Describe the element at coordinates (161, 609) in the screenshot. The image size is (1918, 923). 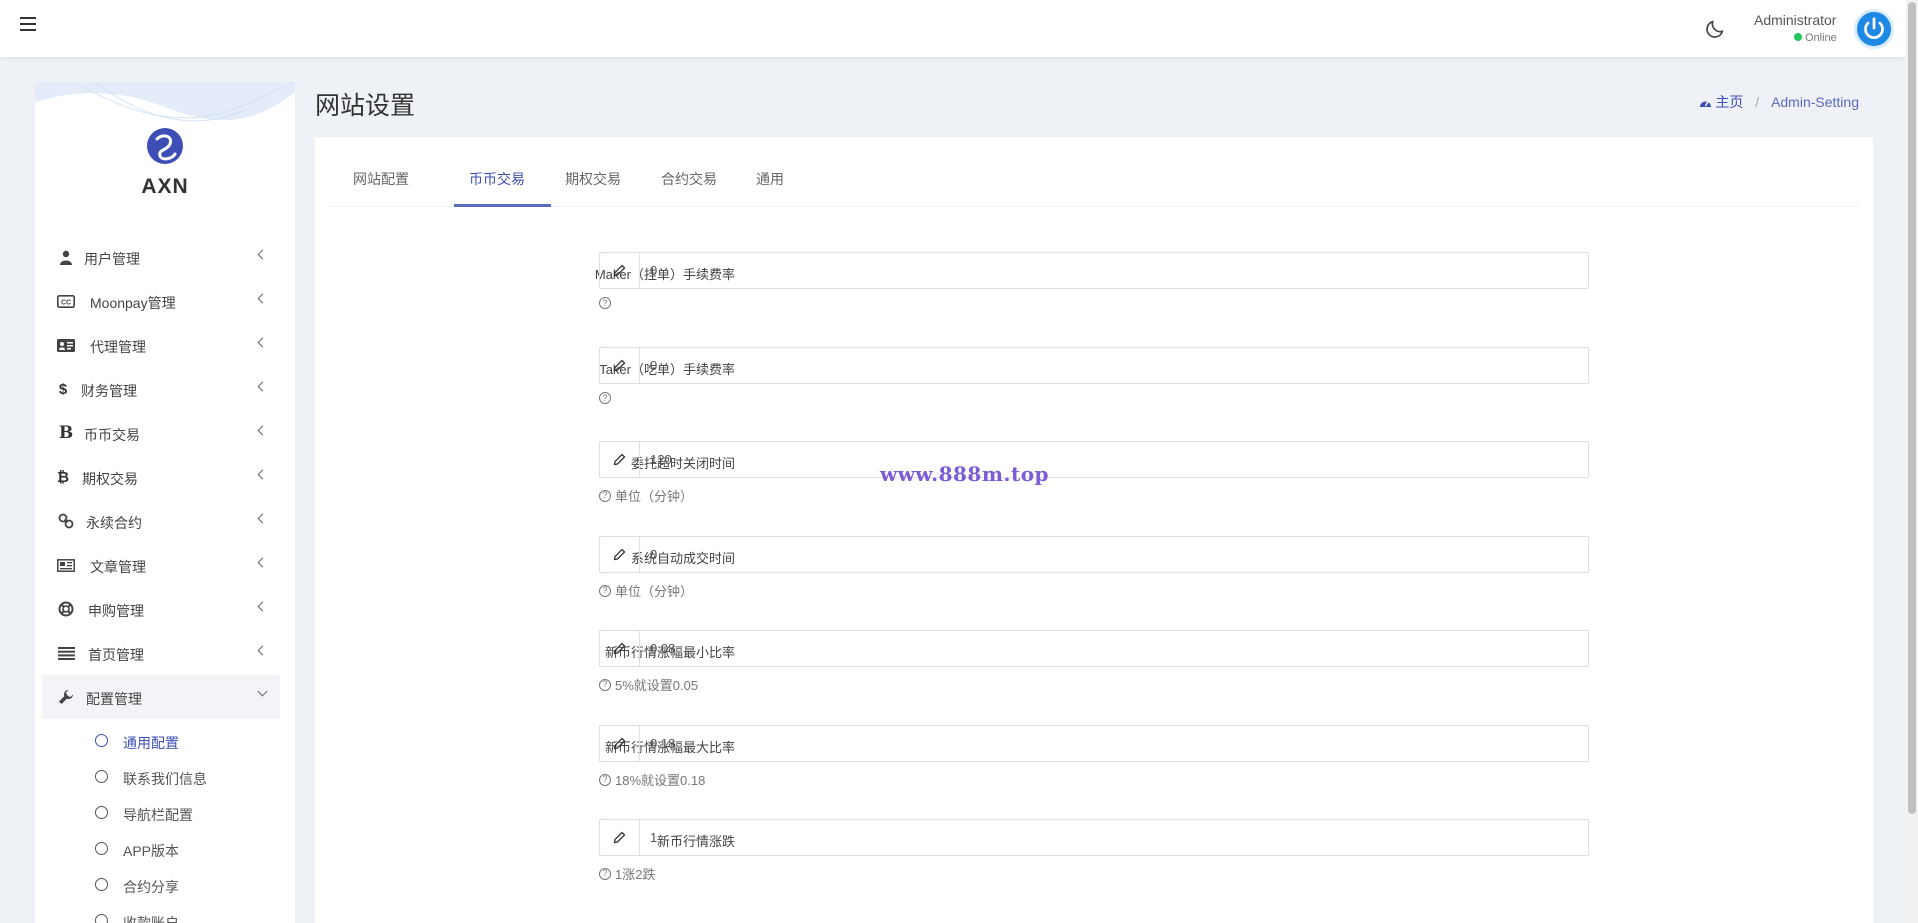
I see `sidebar-item-subscription: 申购管理` at that location.